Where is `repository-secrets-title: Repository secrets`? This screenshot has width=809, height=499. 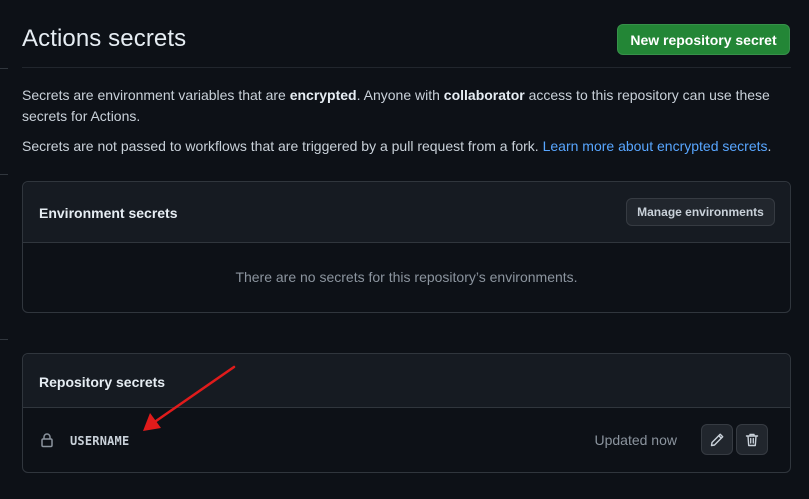 repository-secrets-title: Repository secrets is located at coordinates (102, 382).